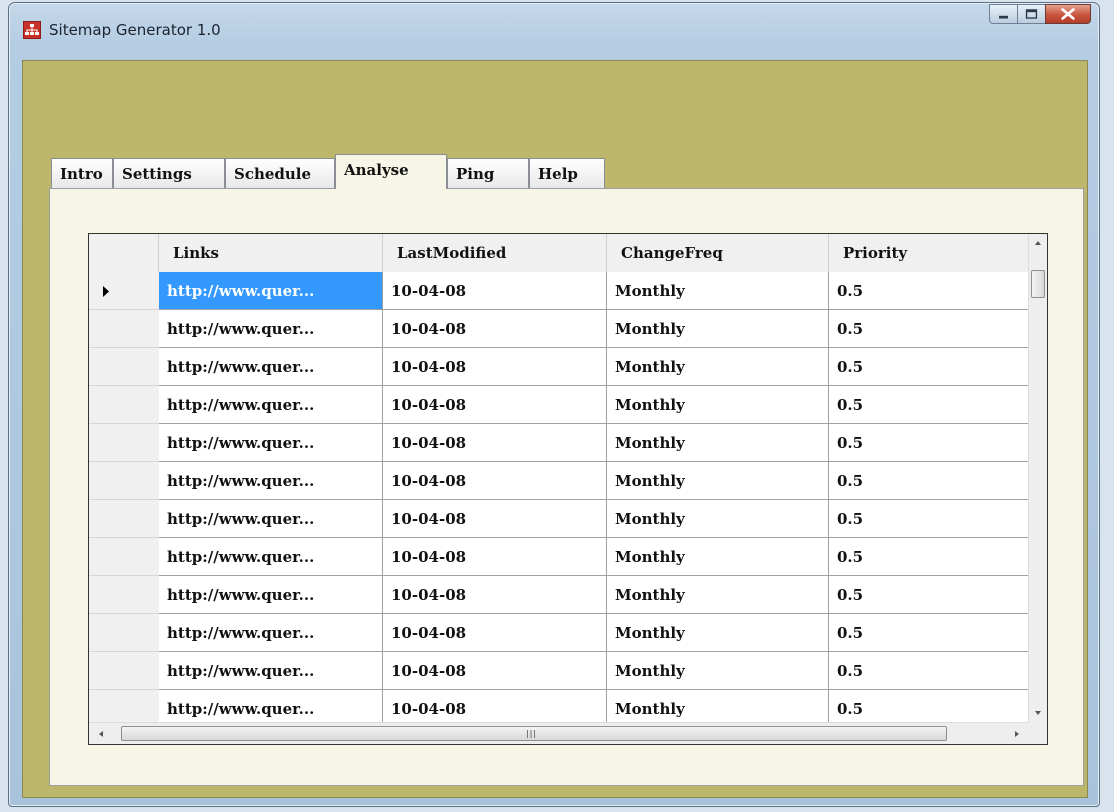 This screenshot has height=812, width=1114. What do you see at coordinates (929, 253) in the screenshot?
I see `column-header-priority: Priority` at bounding box center [929, 253].